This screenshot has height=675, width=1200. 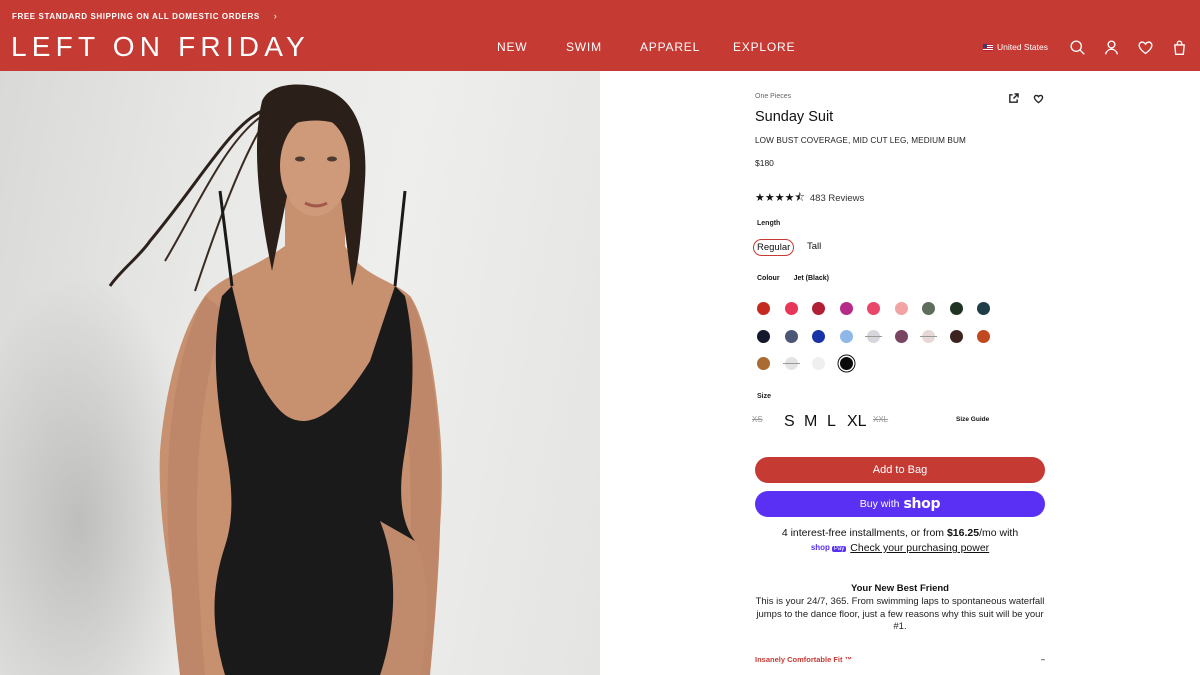 What do you see at coordinates (512, 47) in the screenshot?
I see `nav-item-new: NEW` at bounding box center [512, 47].